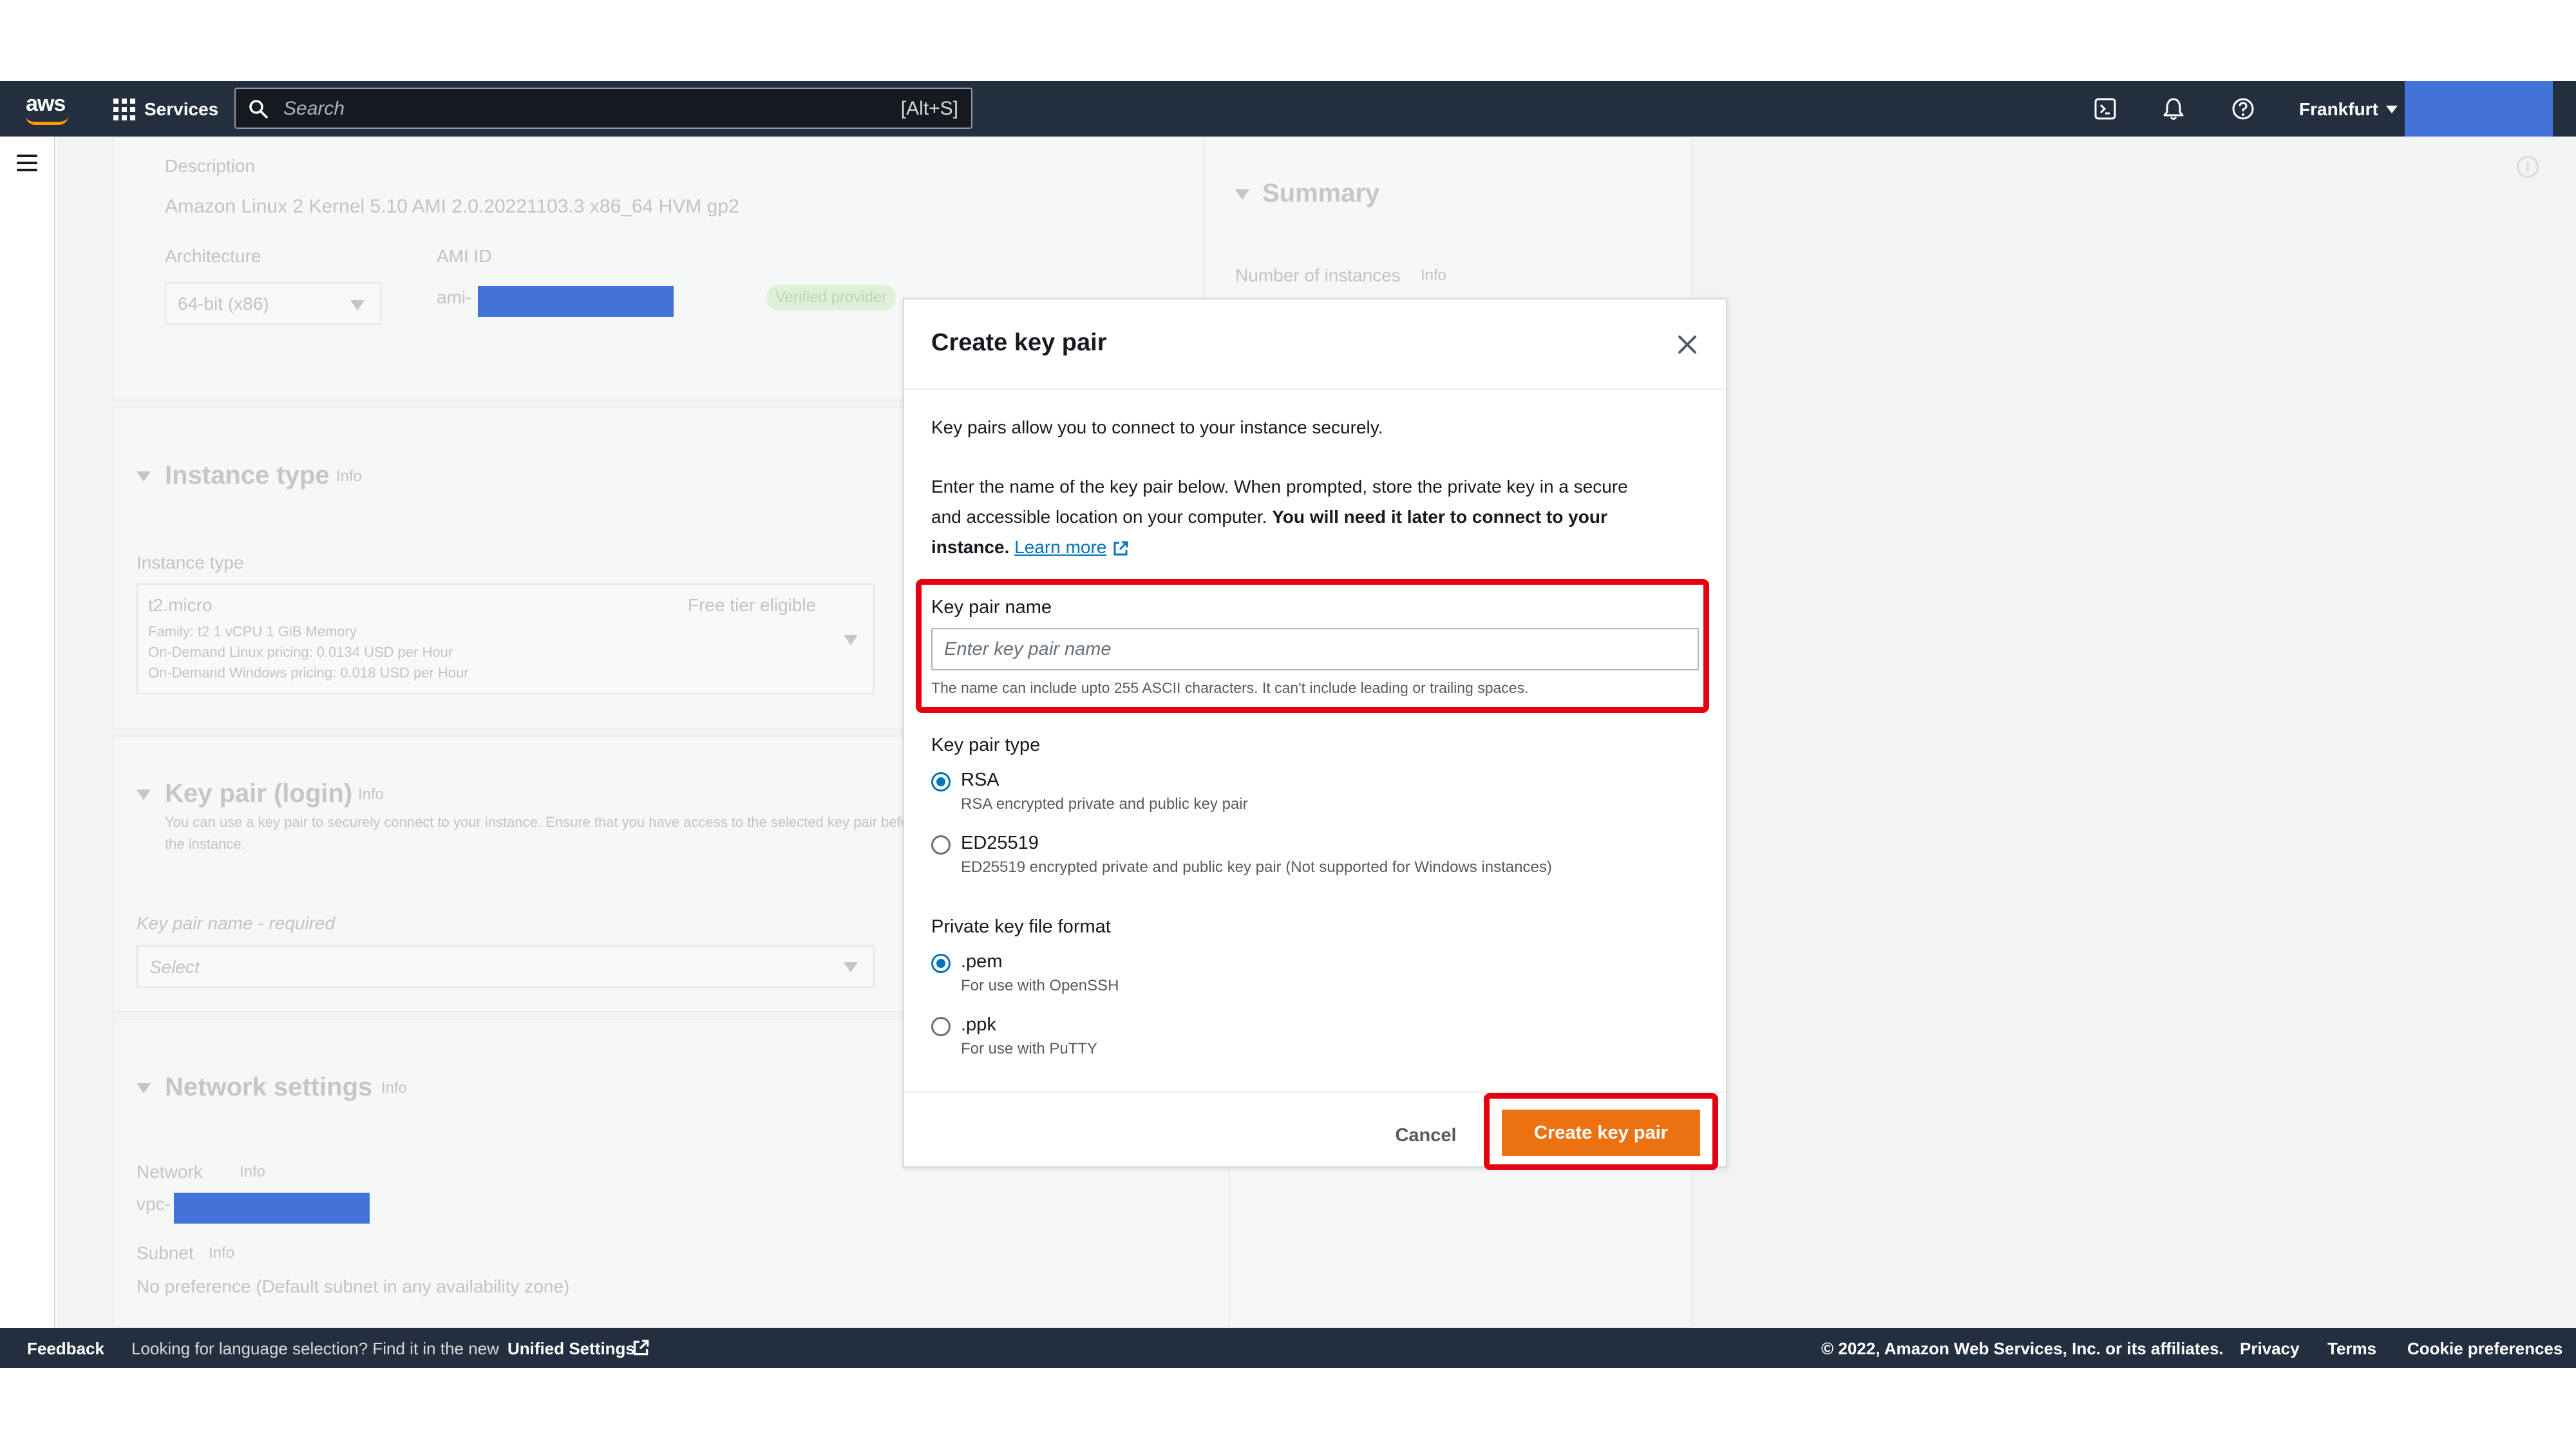 The height and width of the screenshot is (1449, 2576). I want to click on hamburger-menu-icon, so click(27, 163).